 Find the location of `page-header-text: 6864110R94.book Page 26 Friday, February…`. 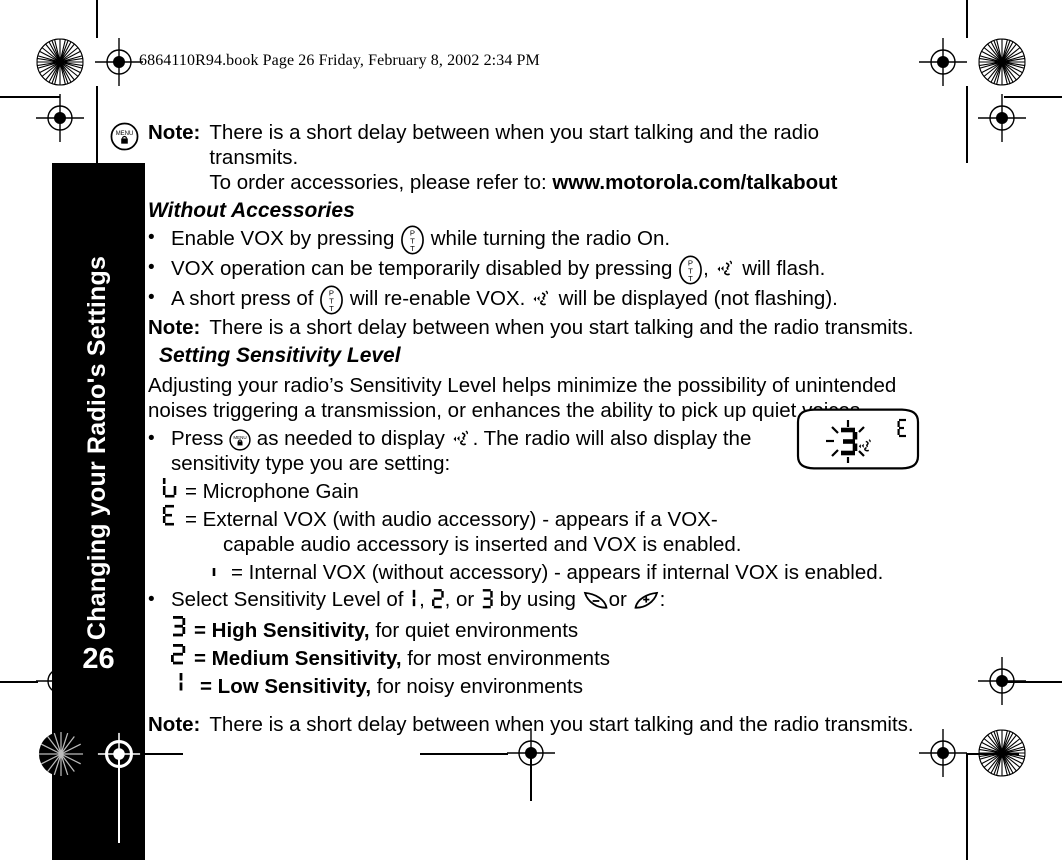

page-header-text: 6864110R94.book Page 26 Friday, February… is located at coordinates (339, 60).